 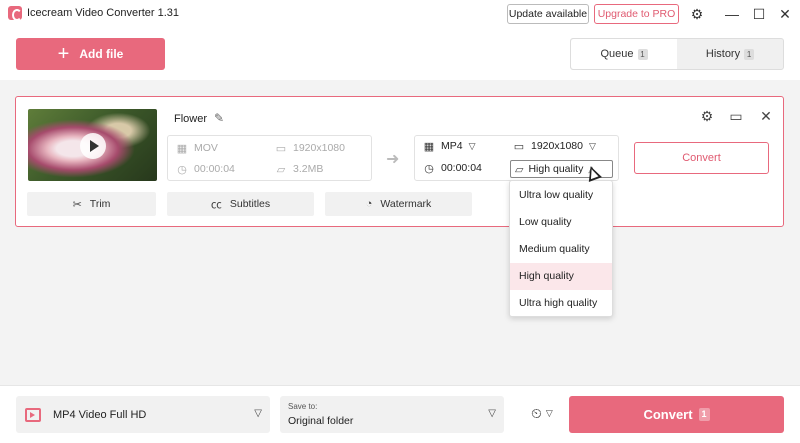 What do you see at coordinates (197, 148) in the screenshot?
I see `source-format: ▦ MOV` at bounding box center [197, 148].